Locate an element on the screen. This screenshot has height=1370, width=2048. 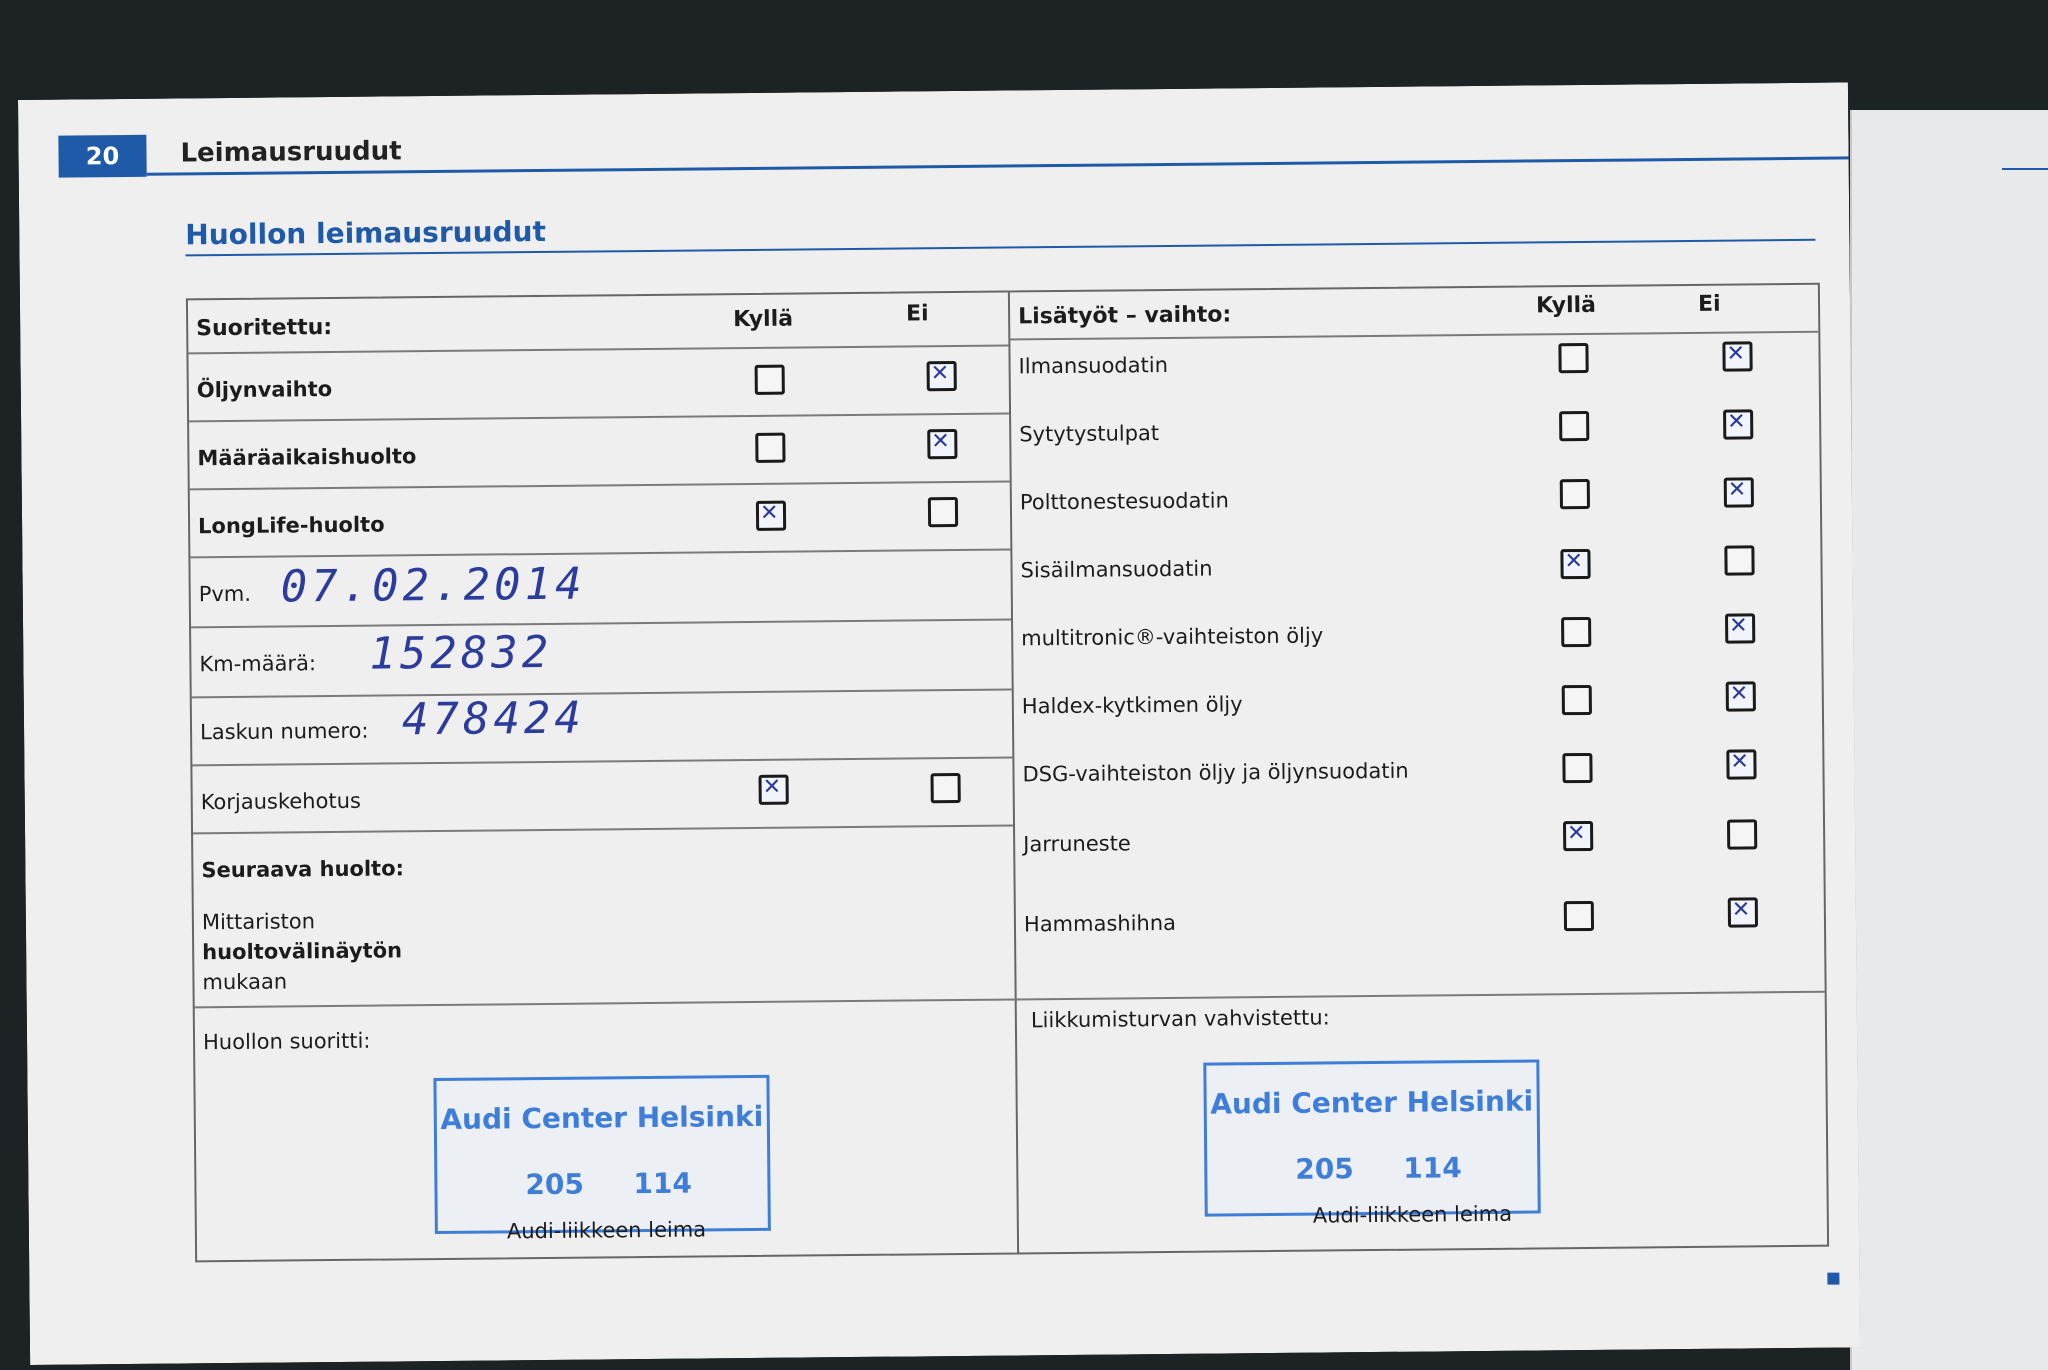
repair-label: Korjauskehotus is located at coordinates (280, 801).